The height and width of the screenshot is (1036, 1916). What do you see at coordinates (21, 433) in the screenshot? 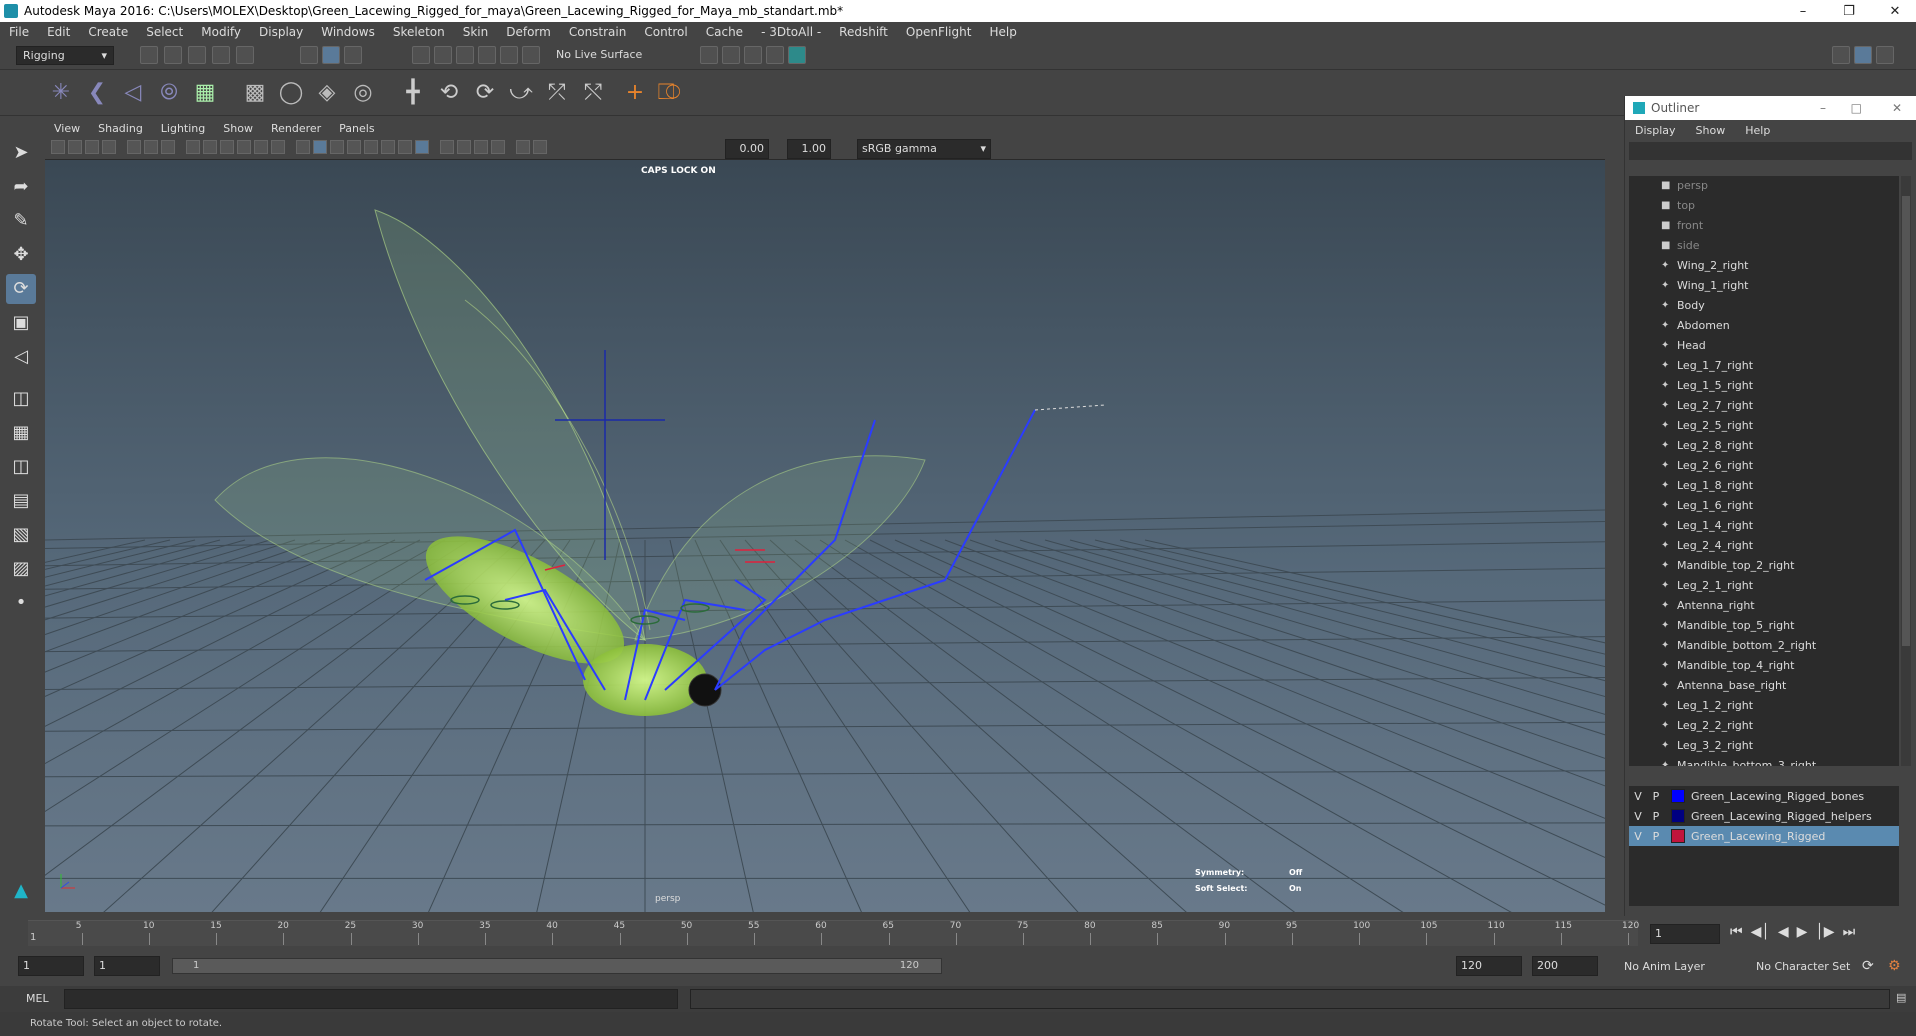
I see `four-view-icon: ▦` at bounding box center [21, 433].